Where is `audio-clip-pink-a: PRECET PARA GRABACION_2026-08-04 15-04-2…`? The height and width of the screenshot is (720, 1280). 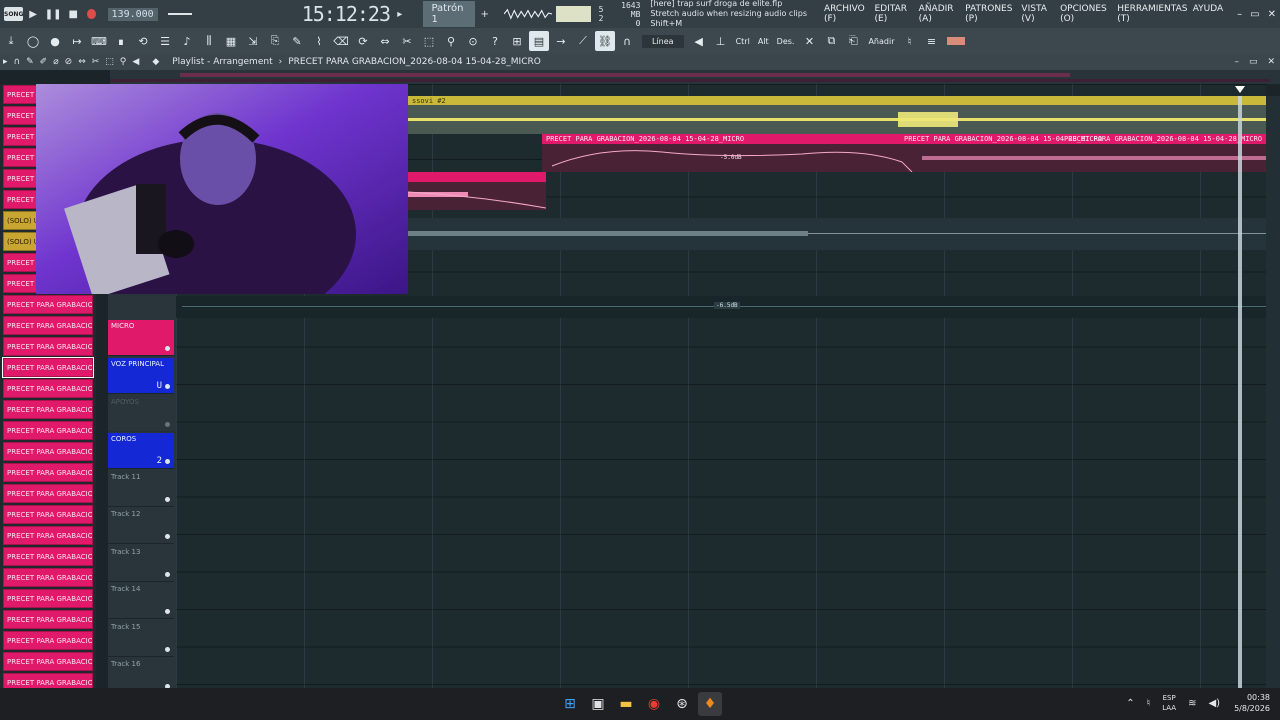 audio-clip-pink-a: PRECET PARA GRABACION_2026-08-04 15-04-2… is located at coordinates (904, 153).